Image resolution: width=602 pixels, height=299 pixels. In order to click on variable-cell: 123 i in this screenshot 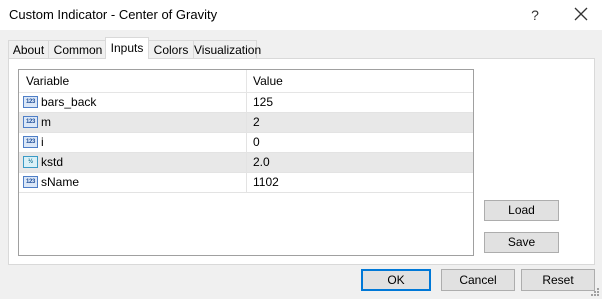, I will do `click(133, 142)`.